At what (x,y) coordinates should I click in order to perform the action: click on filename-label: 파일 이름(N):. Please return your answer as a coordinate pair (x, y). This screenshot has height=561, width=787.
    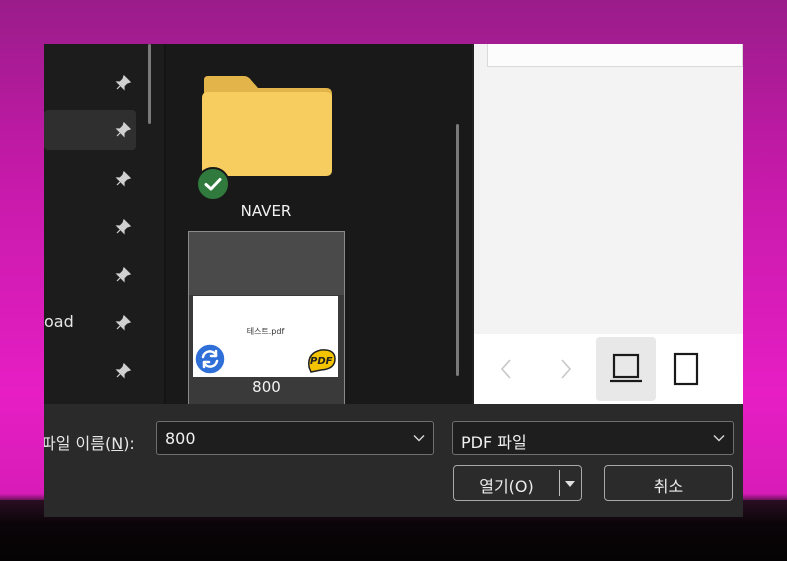
    Looking at the image, I should click on (89, 442).